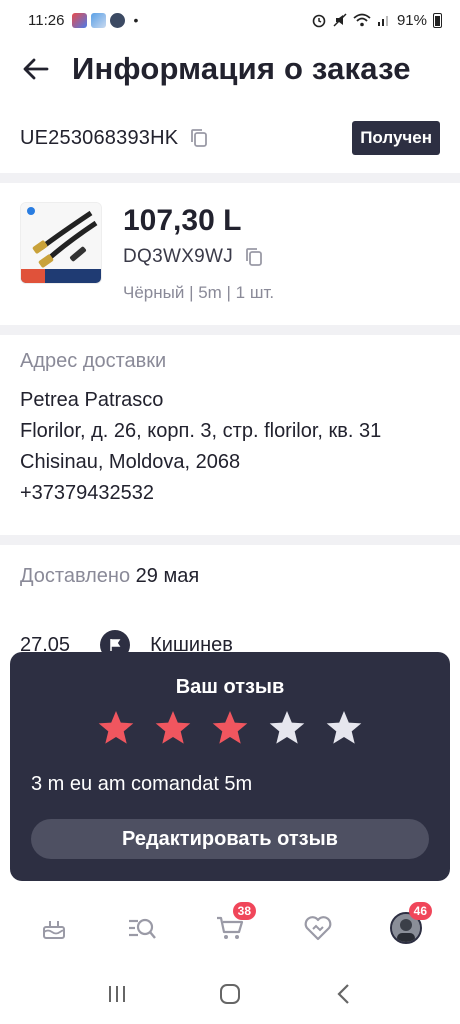 This screenshot has width=460, height=1024. Describe the element at coordinates (92, 400) in the screenshot. I see `address-name: Petrea Patrasco` at that location.